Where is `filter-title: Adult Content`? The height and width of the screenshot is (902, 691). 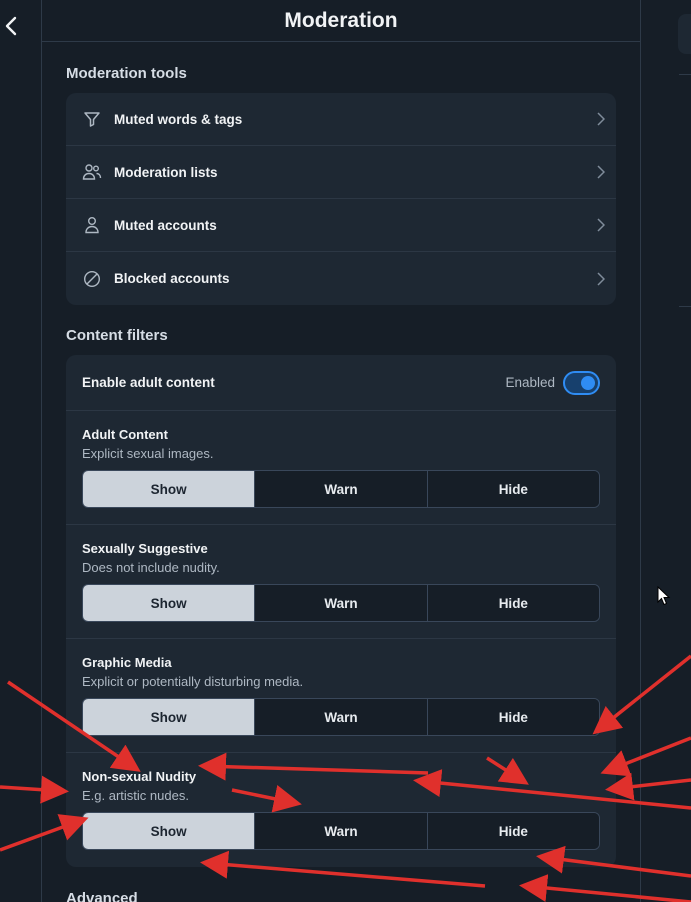
filter-title: Adult Content is located at coordinates (125, 434).